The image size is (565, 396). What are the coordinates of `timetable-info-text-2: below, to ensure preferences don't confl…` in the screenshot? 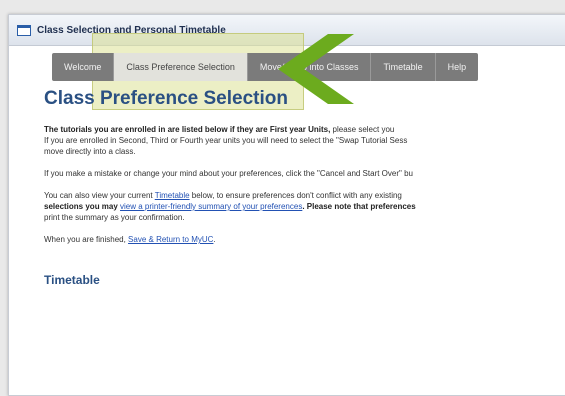 It's located at (295, 195).